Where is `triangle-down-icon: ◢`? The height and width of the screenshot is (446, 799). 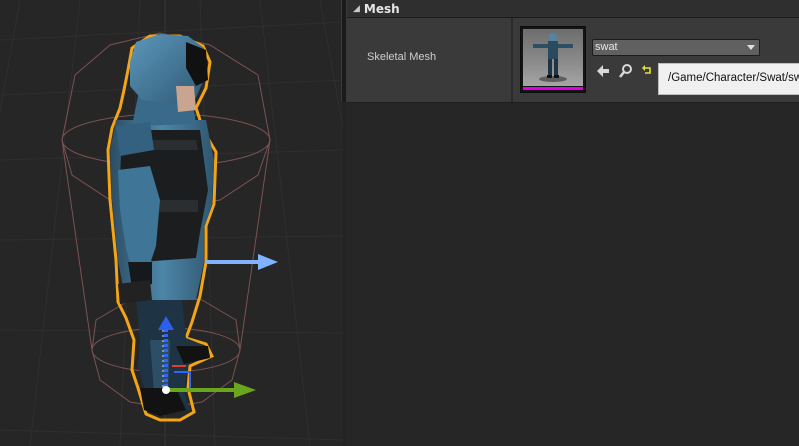 triangle-down-icon: ◢ is located at coordinates (356, 9).